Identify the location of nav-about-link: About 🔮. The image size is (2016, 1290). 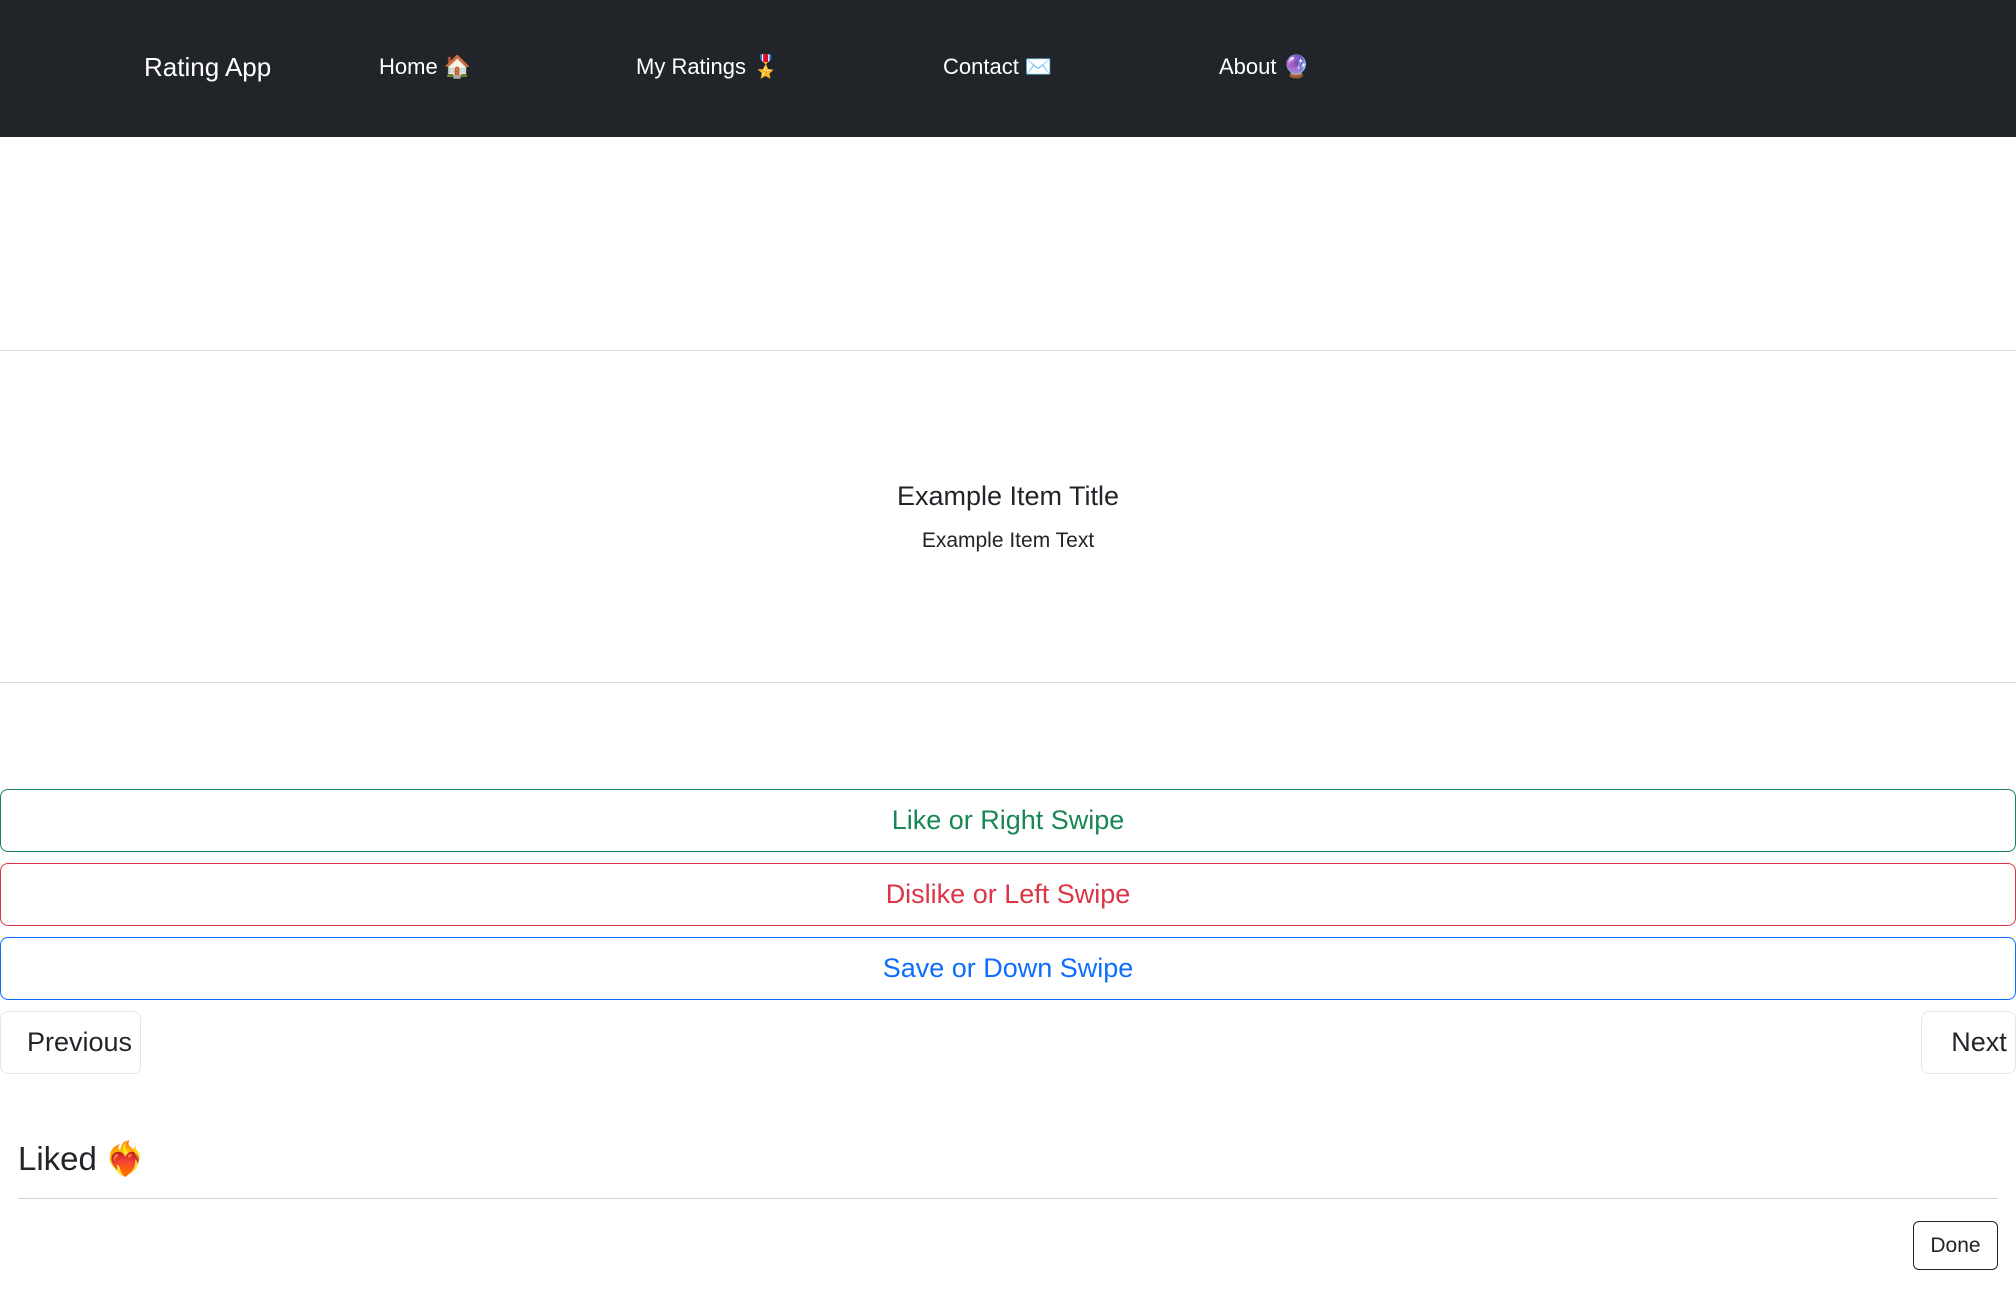
(1264, 67).